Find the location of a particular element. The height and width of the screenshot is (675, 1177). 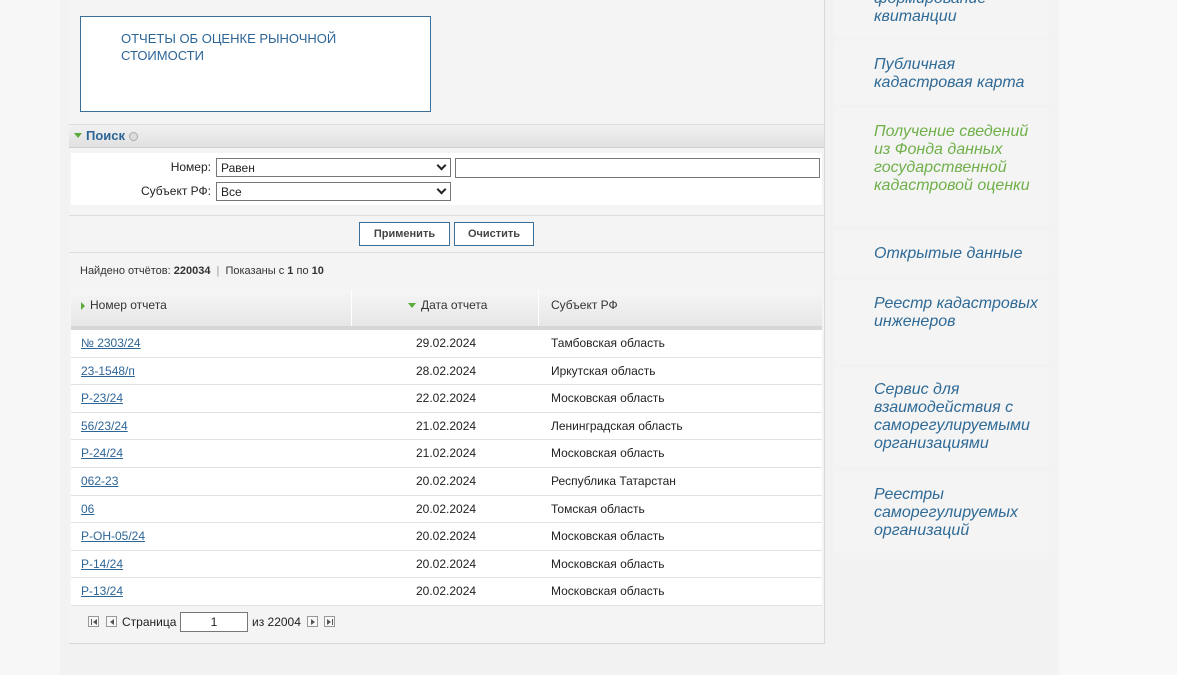

column-header-number-label: Номер отчета is located at coordinates (128, 305).